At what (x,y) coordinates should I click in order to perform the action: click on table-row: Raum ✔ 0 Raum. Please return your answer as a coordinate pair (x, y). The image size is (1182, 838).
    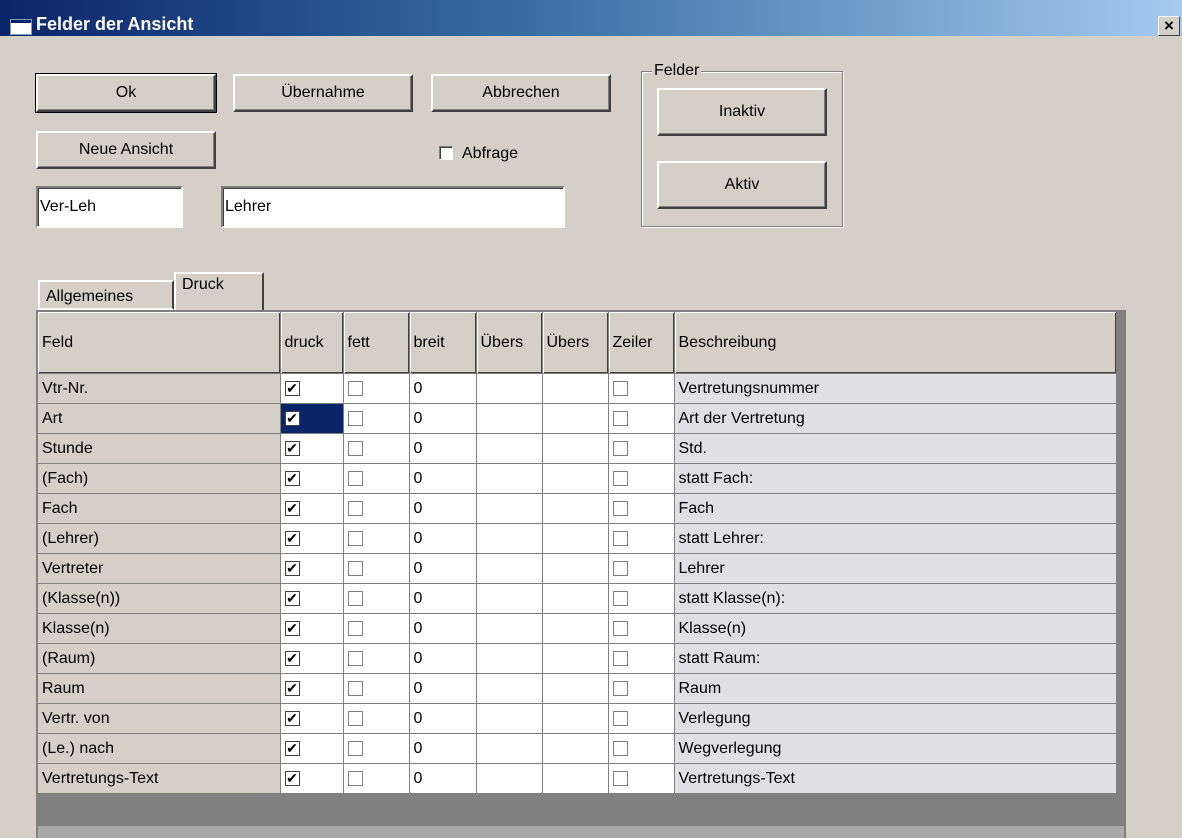
    Looking at the image, I should click on (577, 688).